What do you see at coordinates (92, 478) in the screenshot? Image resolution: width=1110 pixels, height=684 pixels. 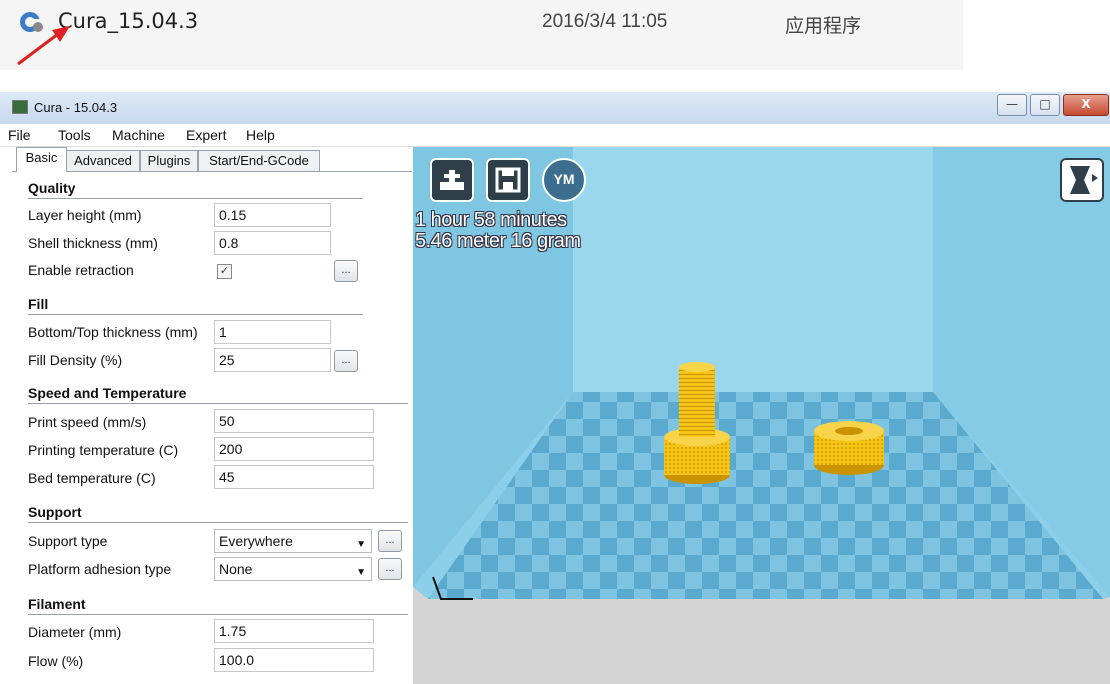 I see `bed-temperature-label: Bed temperature (C)` at bounding box center [92, 478].